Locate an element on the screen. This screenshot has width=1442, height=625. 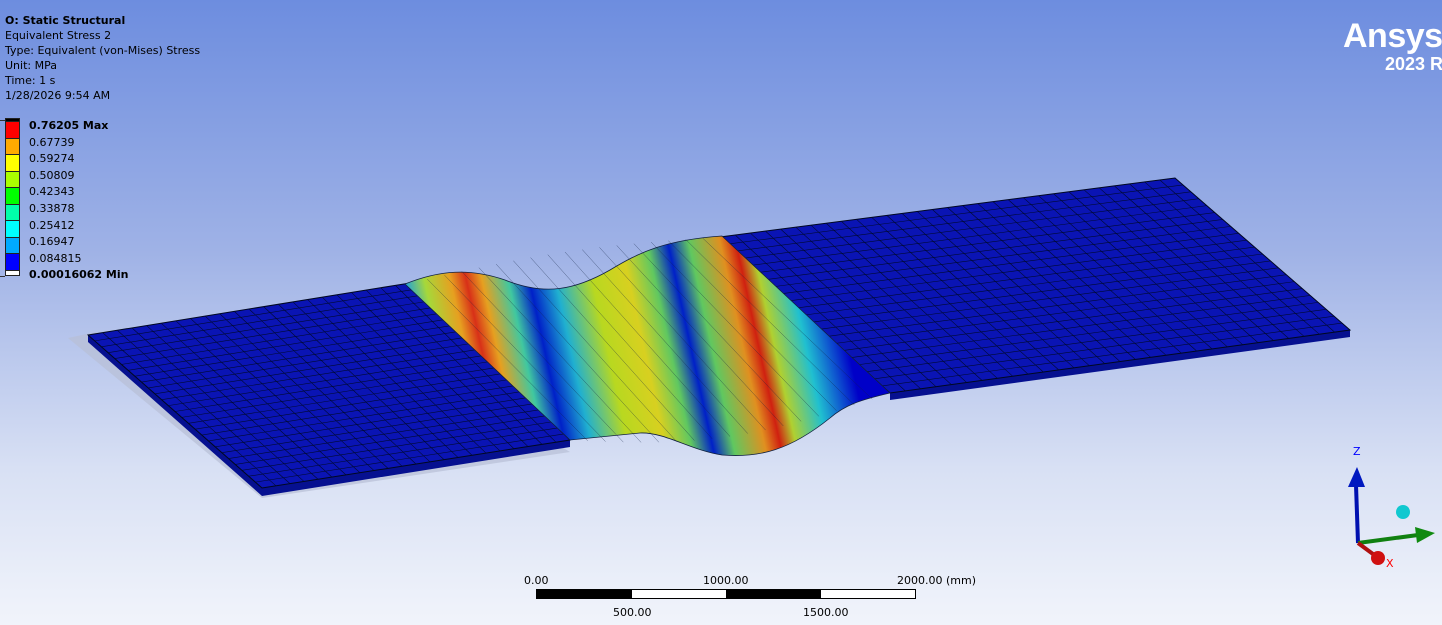
scale-label-2000: 2000.00 (mm) is located at coordinates (936, 580).